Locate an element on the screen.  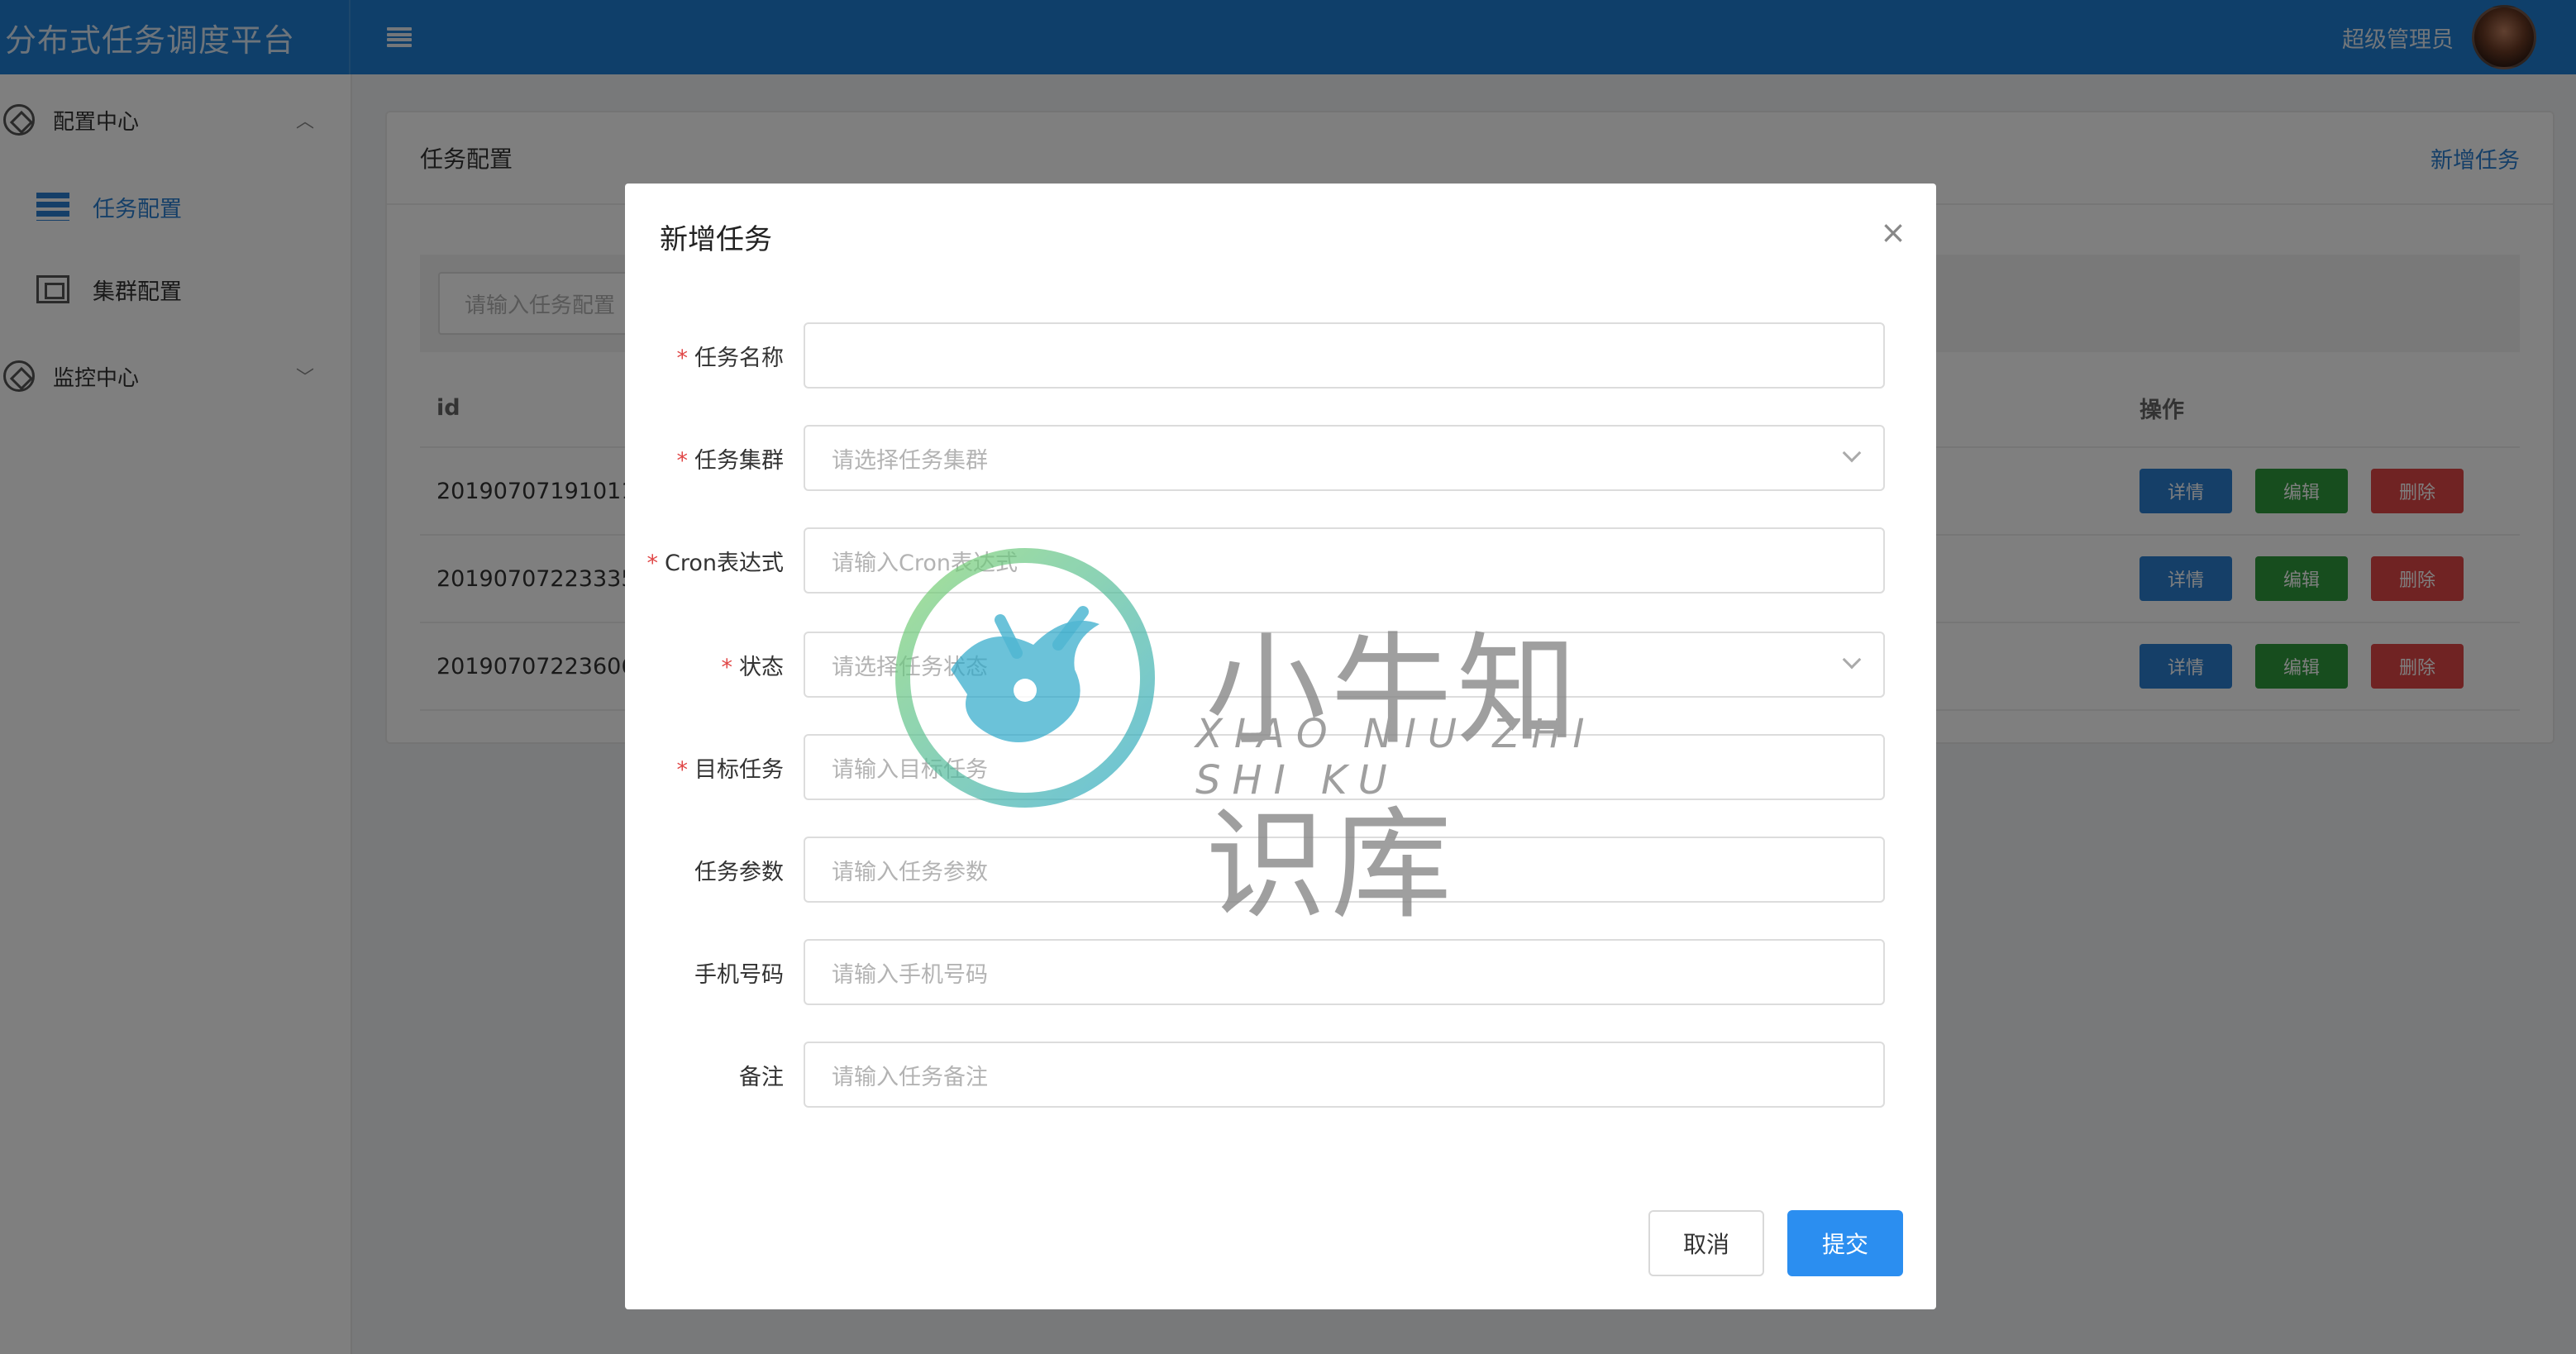
field-label: * 任务名称 is located at coordinates (730, 358).